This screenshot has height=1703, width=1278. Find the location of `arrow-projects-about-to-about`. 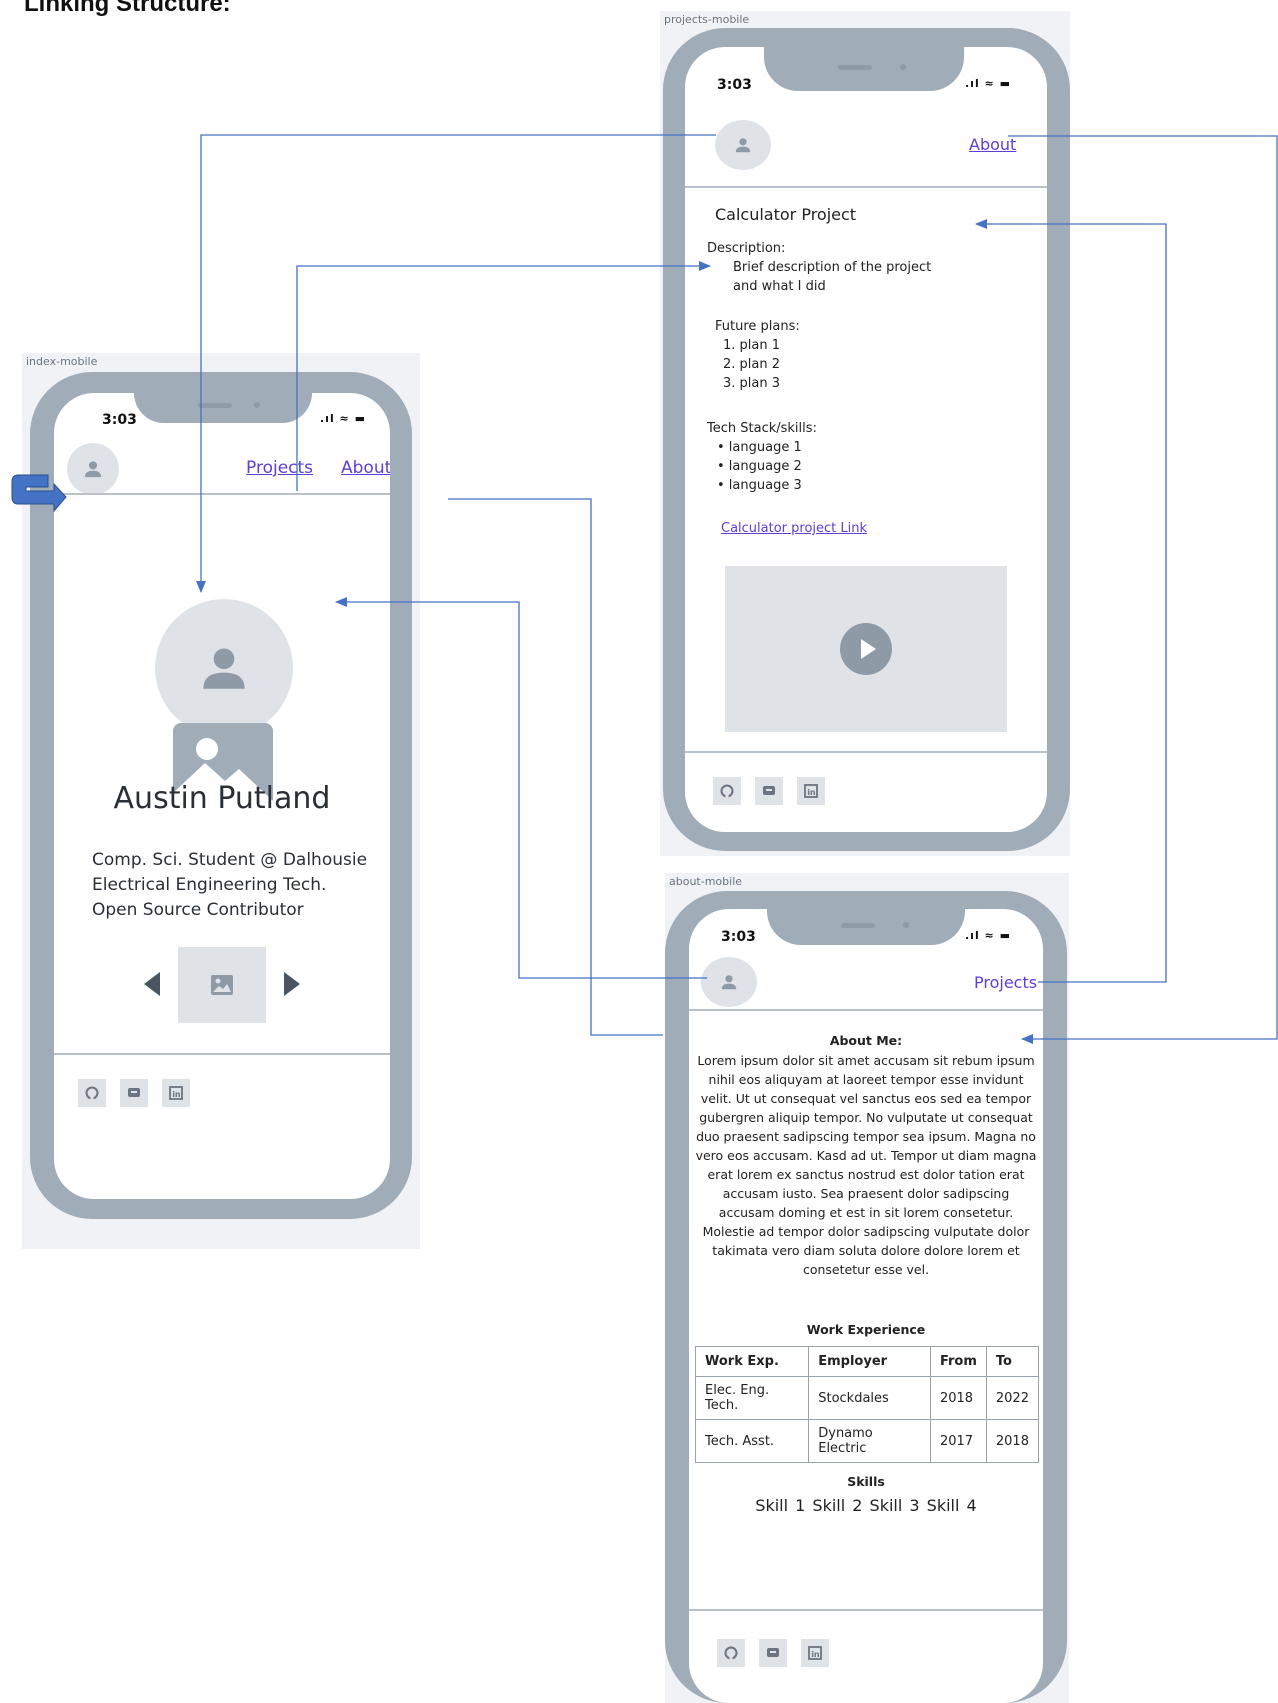

arrow-projects-about-to-about is located at coordinates (1143, 589).